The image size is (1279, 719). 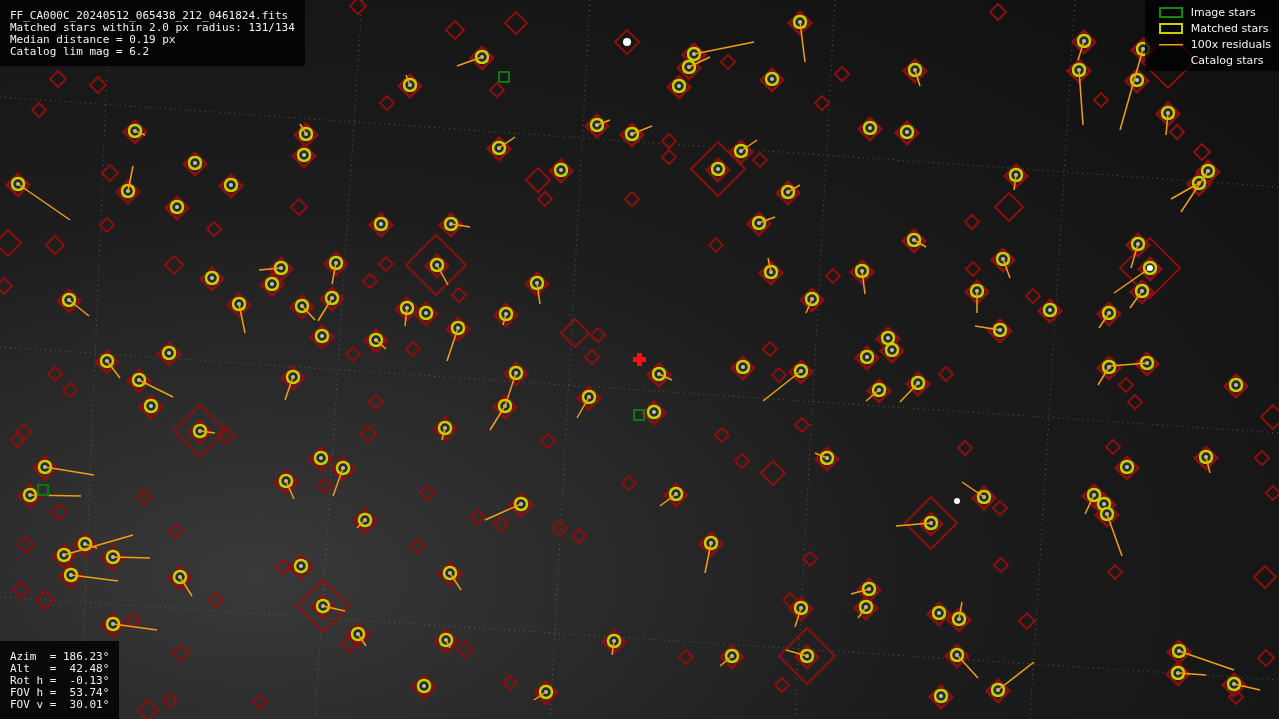 What do you see at coordinates (1223, 12) in the screenshot?
I see `legend-label: Image stars` at bounding box center [1223, 12].